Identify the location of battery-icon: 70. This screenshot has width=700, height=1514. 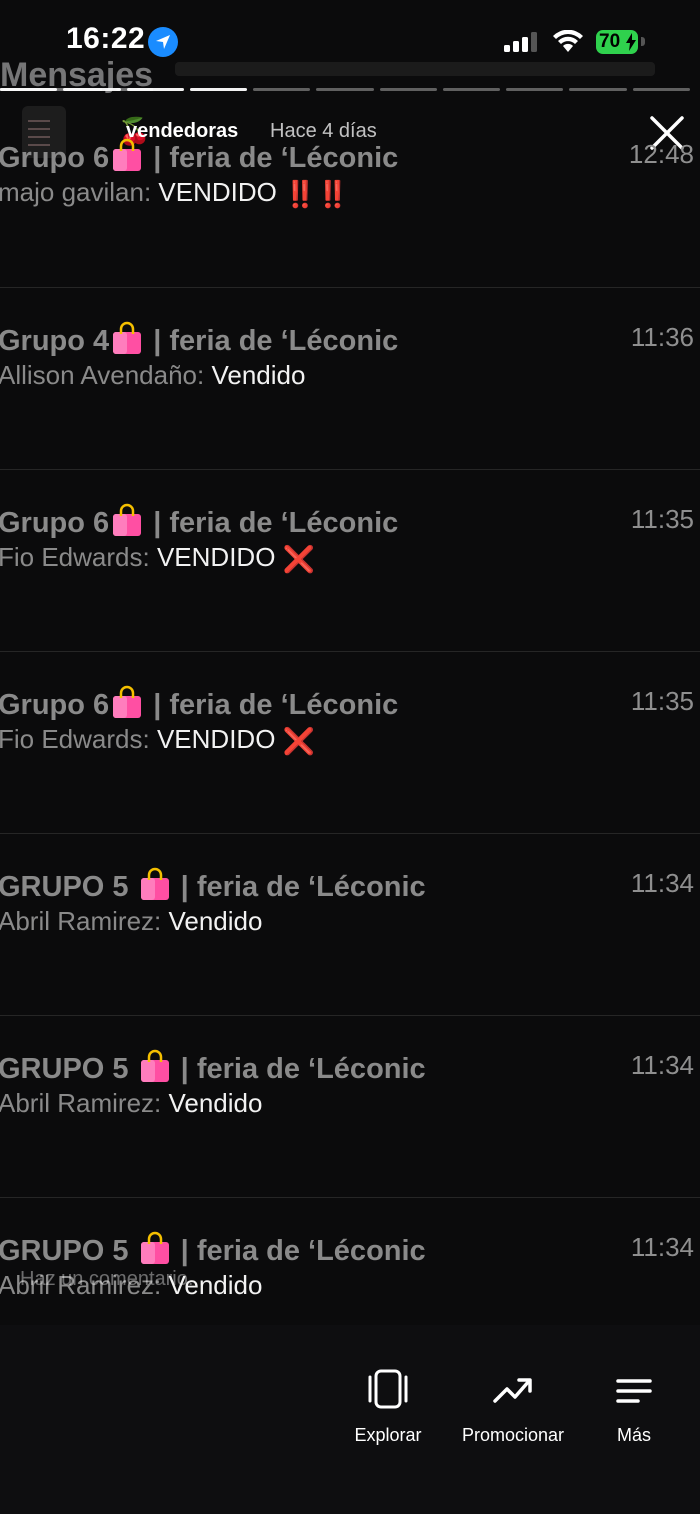
(617, 42).